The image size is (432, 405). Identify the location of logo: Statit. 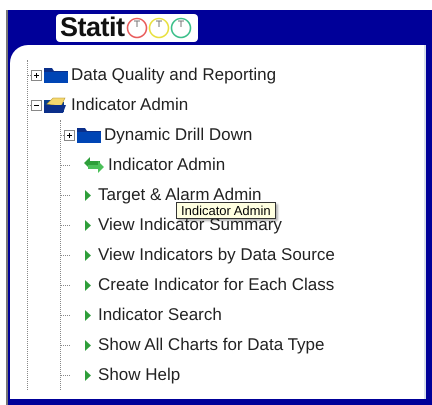
(127, 28).